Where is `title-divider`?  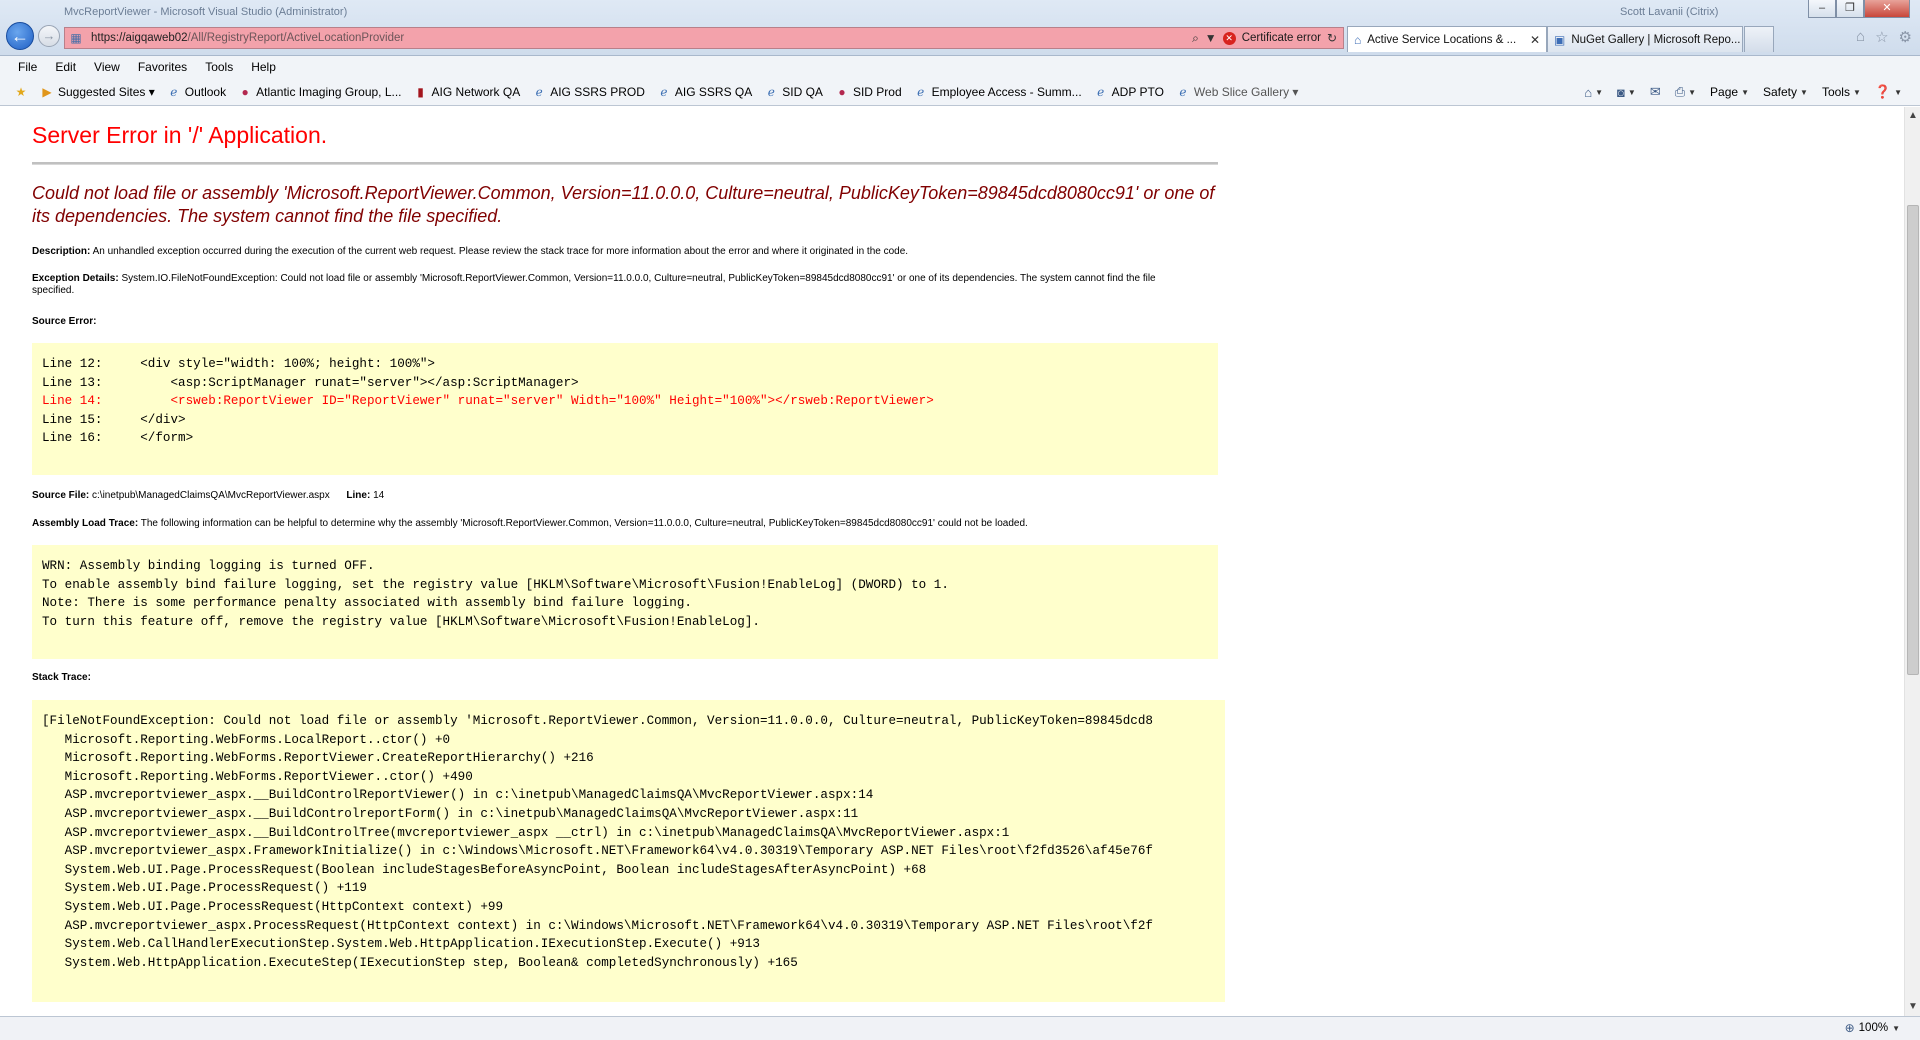
title-divider is located at coordinates (625, 163).